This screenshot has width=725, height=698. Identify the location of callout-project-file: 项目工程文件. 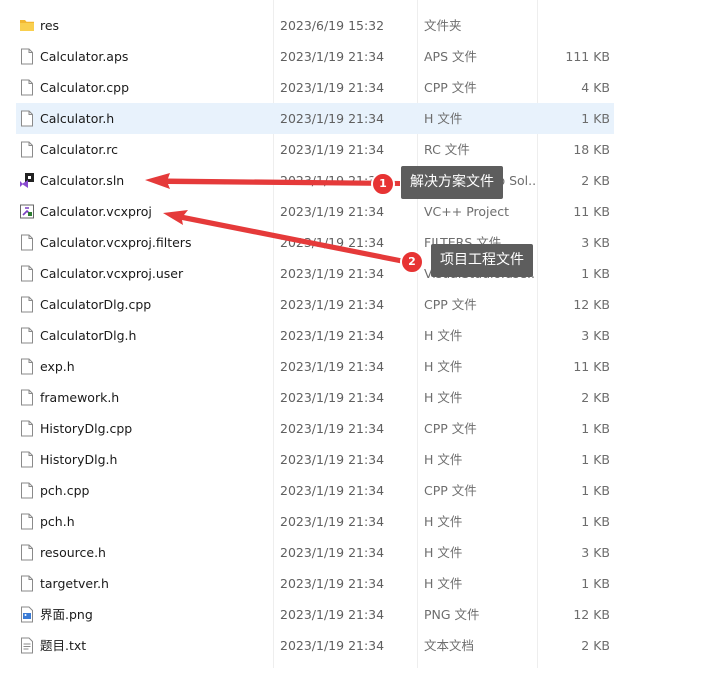
(482, 260).